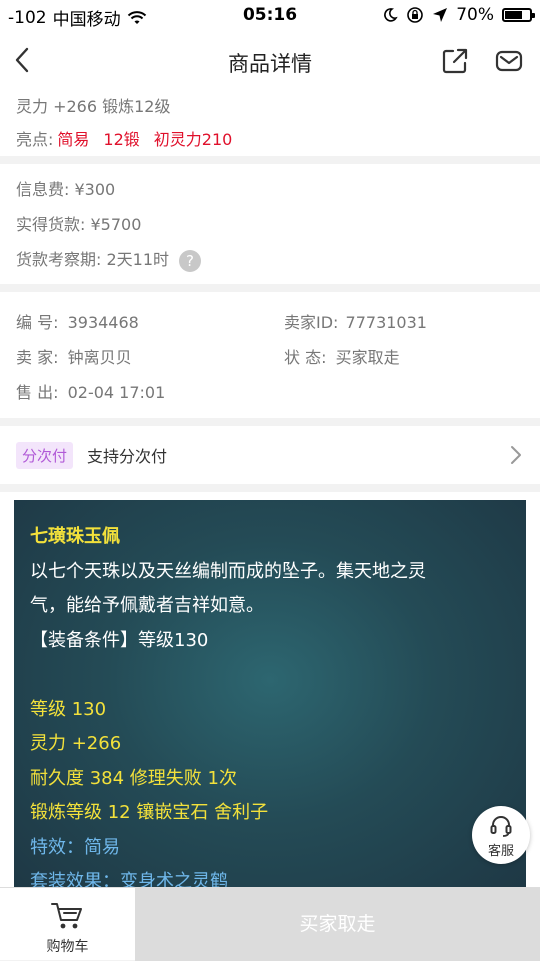  I want to click on actual-payment: 实得货款: ¥5700, so click(79, 224).